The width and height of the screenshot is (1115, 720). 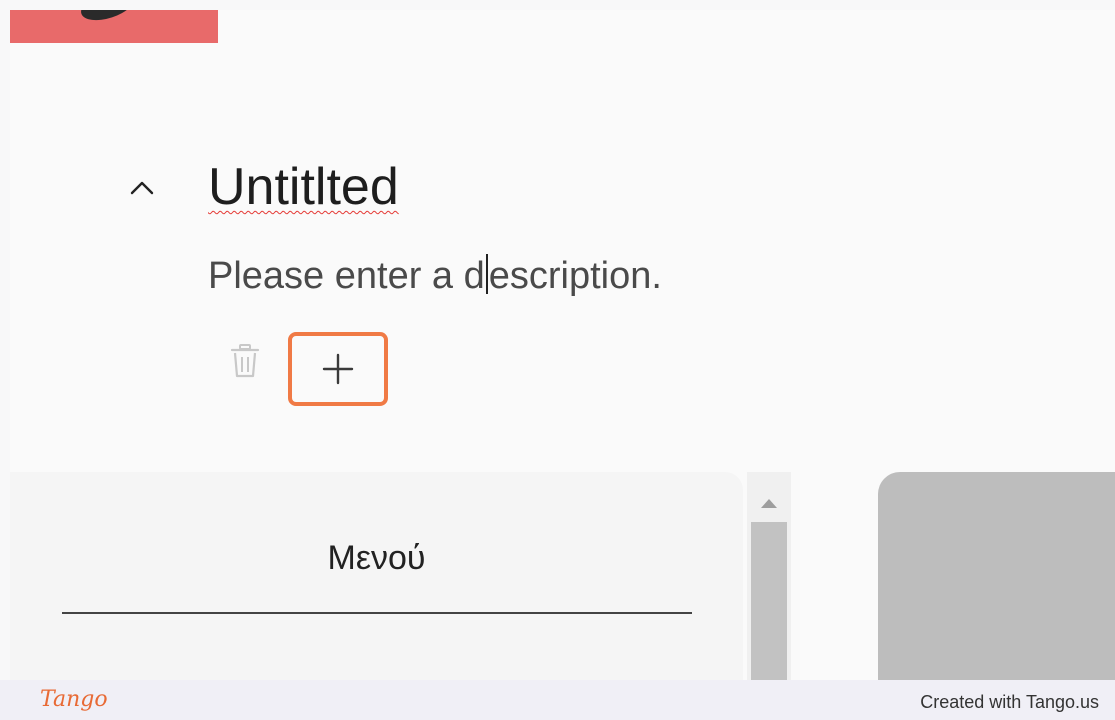 What do you see at coordinates (346, 276) in the screenshot?
I see `description-text-start: Please enter a d` at bounding box center [346, 276].